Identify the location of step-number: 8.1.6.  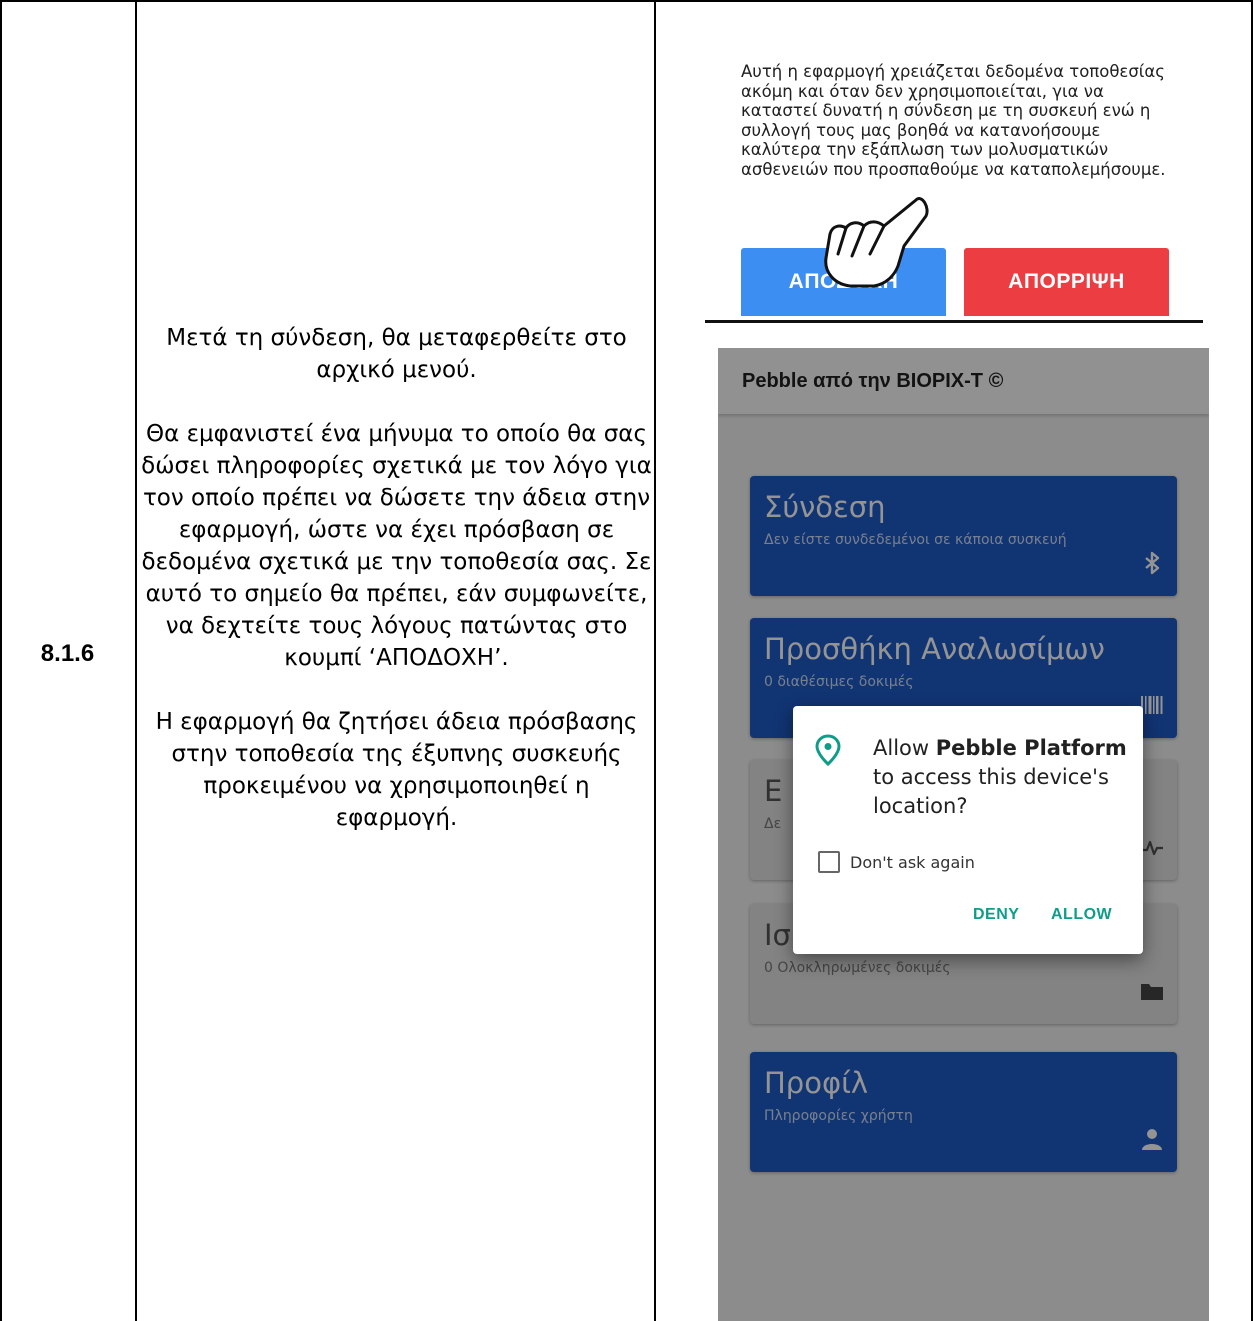
(67, 653).